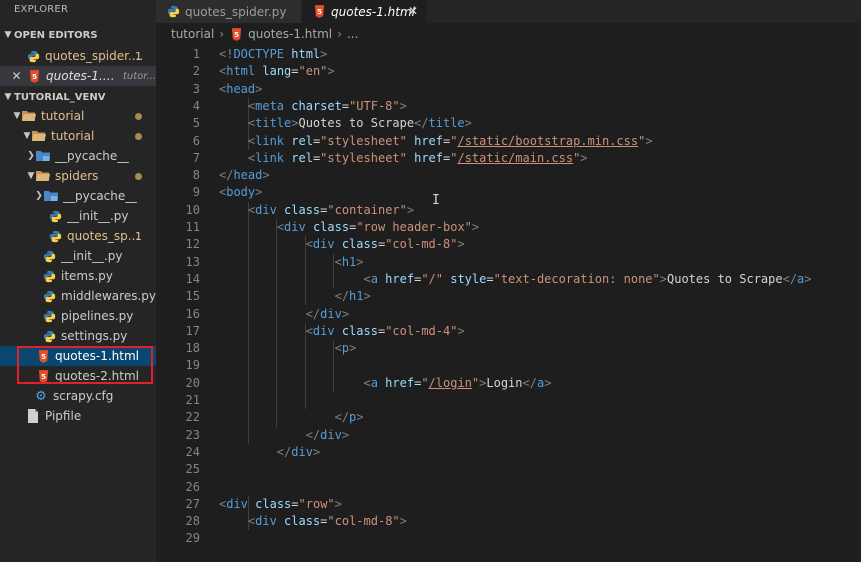 The width and height of the screenshot is (861, 562). I want to click on code-token: DOCTYPE, so click(259, 54).